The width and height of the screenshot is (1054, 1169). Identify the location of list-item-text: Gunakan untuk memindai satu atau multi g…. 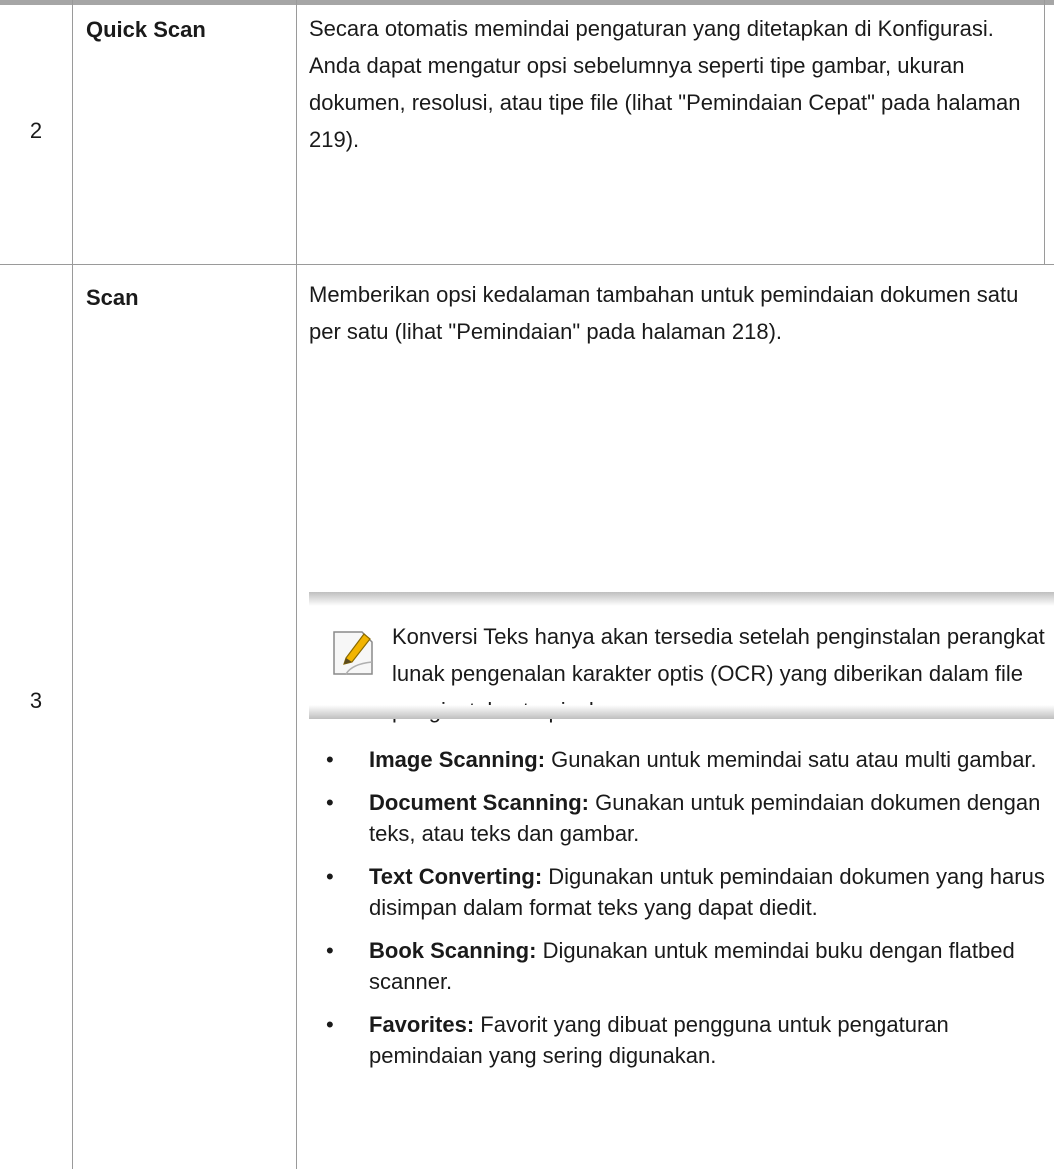
(791, 759).